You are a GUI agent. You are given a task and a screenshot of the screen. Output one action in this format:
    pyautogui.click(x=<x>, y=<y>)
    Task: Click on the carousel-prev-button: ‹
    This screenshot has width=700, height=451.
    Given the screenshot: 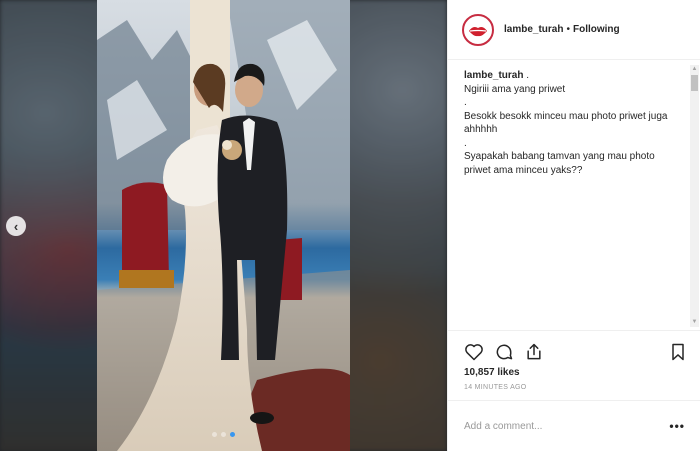 What is the action you would take?
    pyautogui.click(x=16, y=226)
    